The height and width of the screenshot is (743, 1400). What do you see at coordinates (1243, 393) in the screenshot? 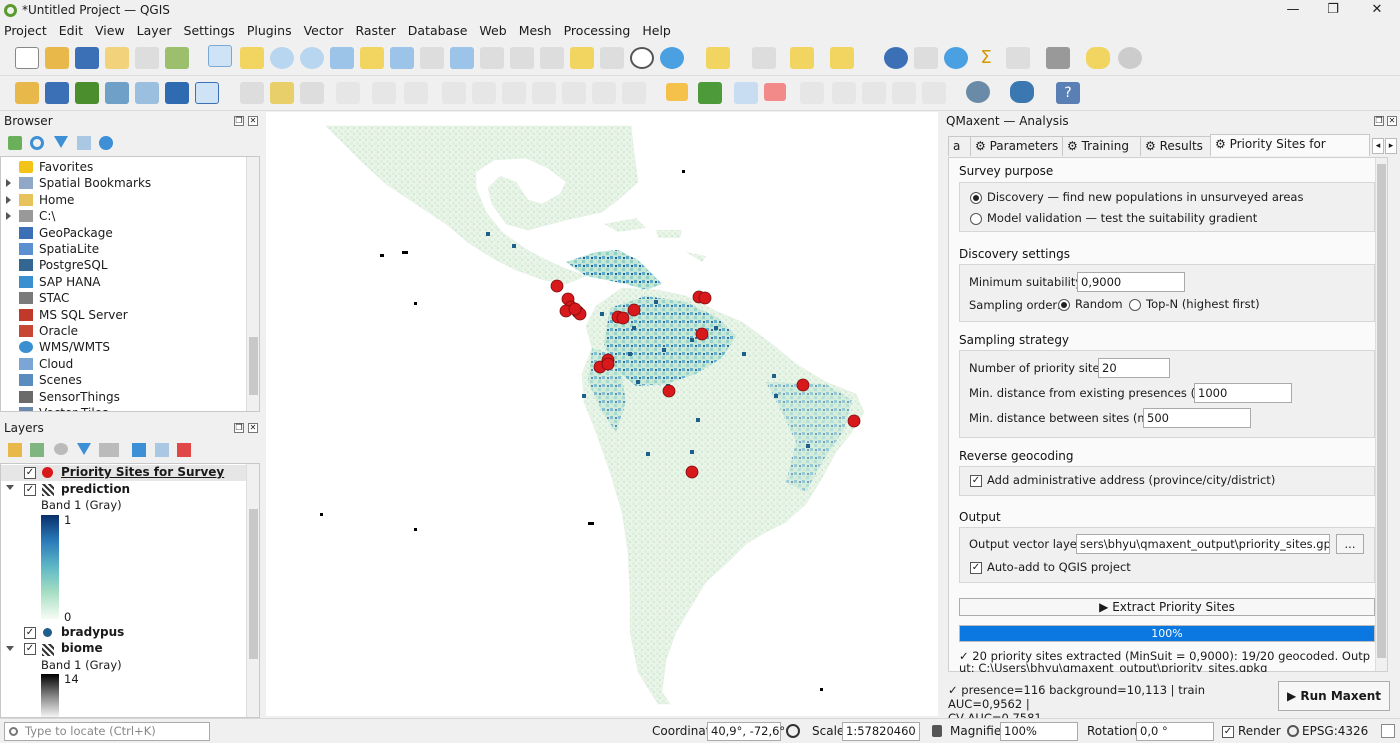
I see `dist-presences-input: 1000` at bounding box center [1243, 393].